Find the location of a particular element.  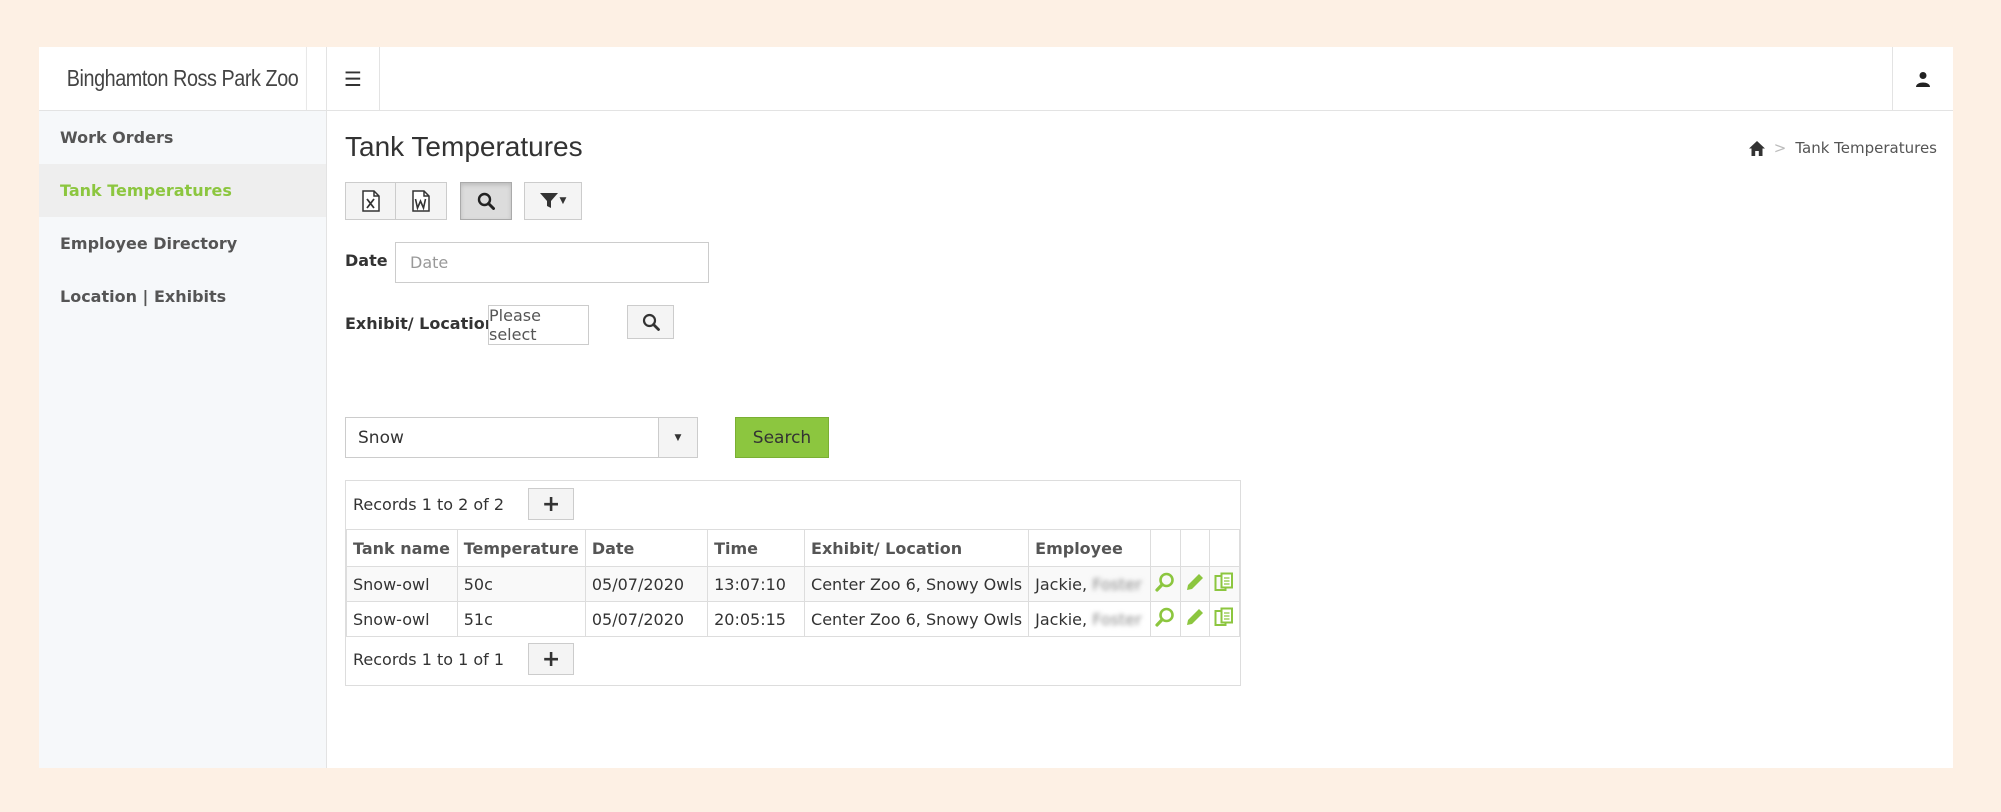

column-header-employee: Employee is located at coordinates (1089, 548).